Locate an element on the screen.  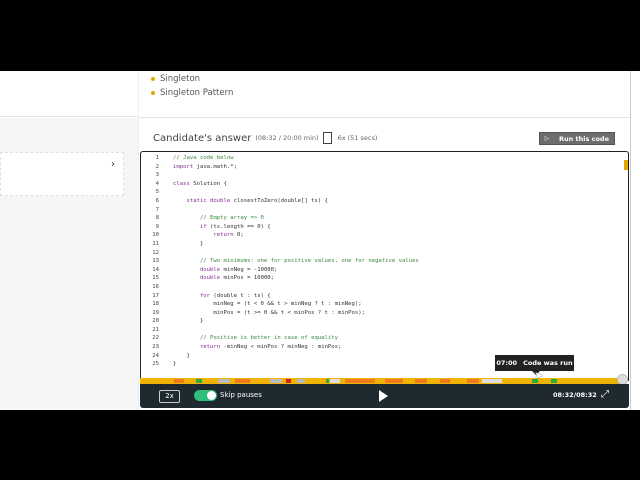
code-line: 20 } is located at coordinates (280, 321).